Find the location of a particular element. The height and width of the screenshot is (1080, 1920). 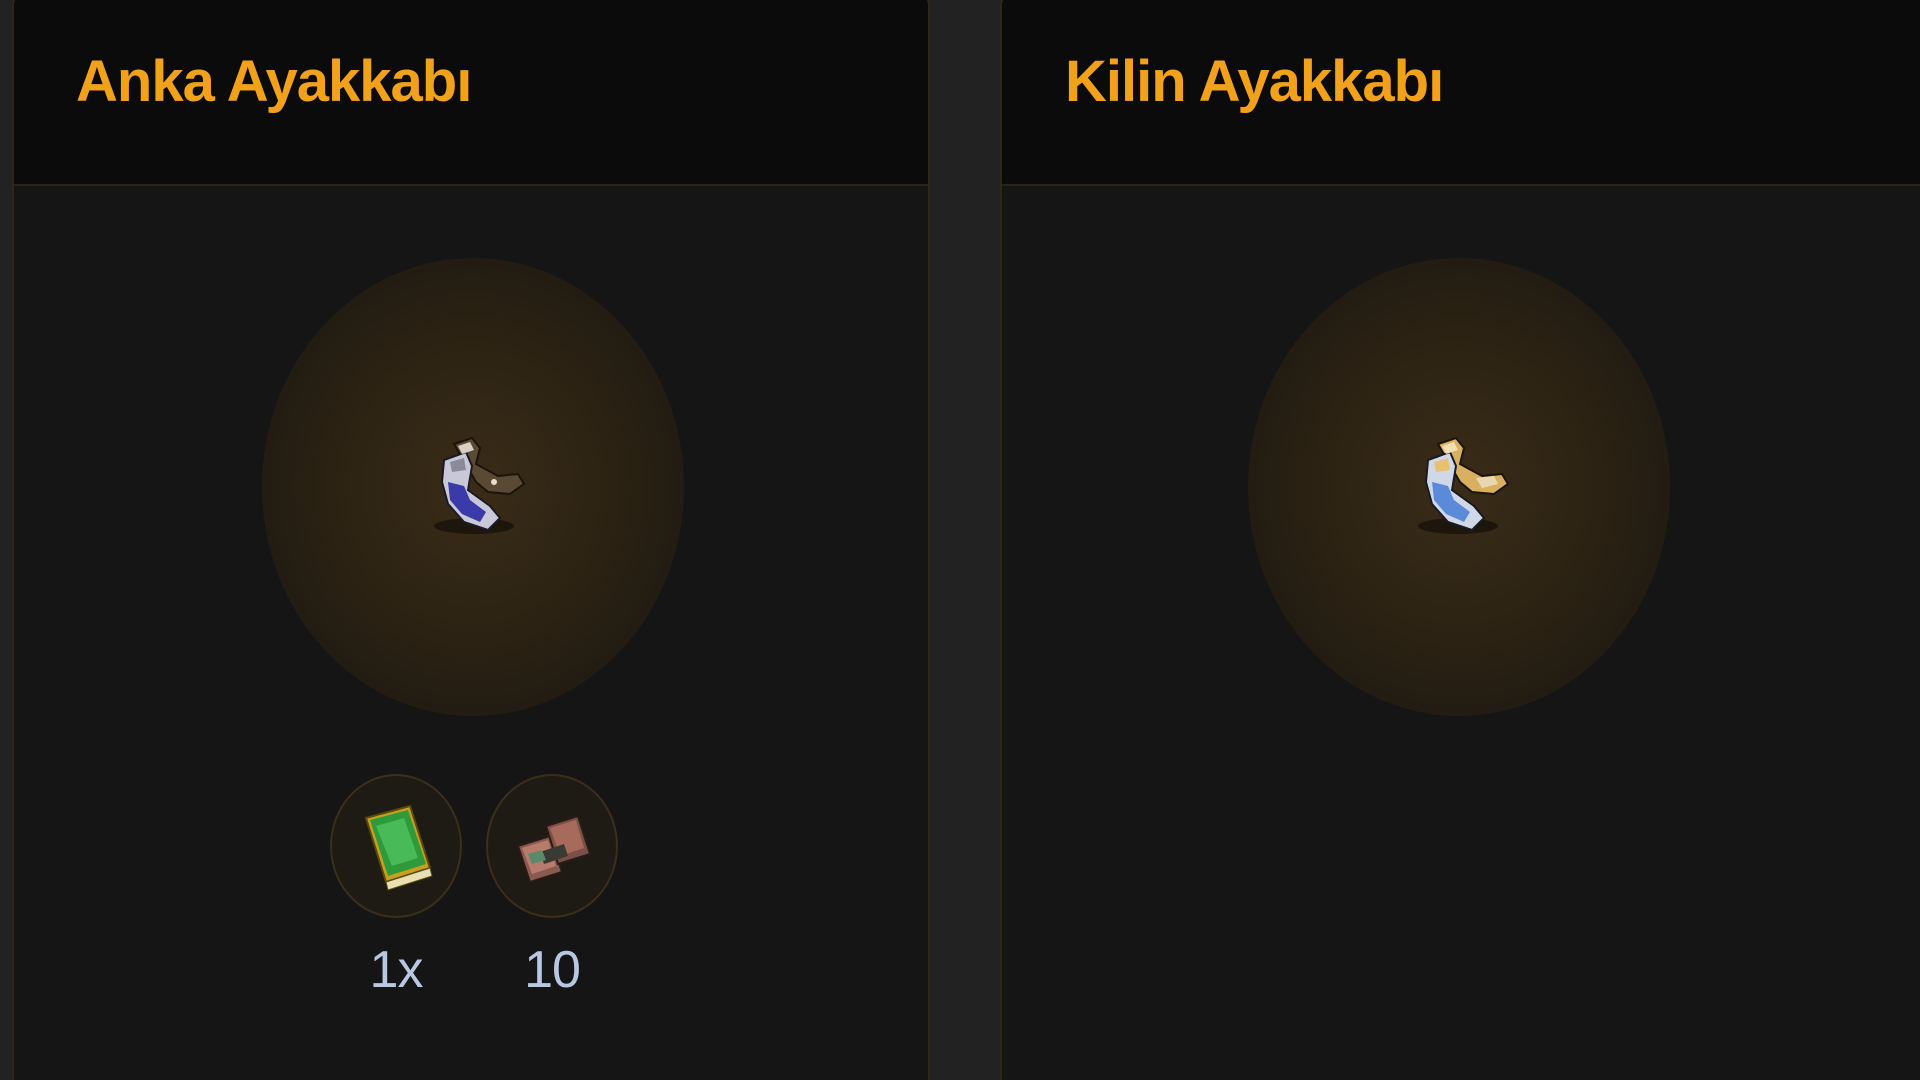

material-slot: 10 is located at coordinates (552, 887).